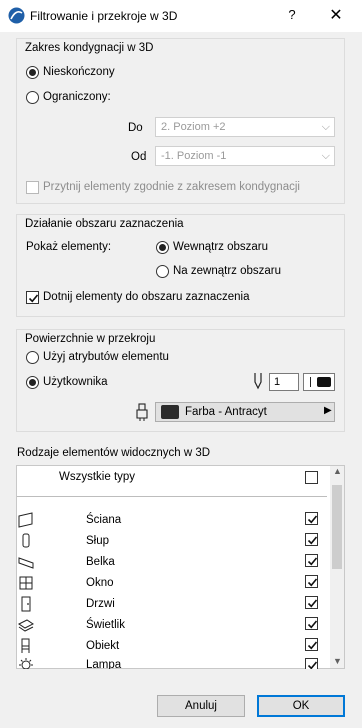 Image resolution: width=362 pixels, height=728 pixels. I want to click on fill-select-label: Farba - Antracyt, so click(226, 412).